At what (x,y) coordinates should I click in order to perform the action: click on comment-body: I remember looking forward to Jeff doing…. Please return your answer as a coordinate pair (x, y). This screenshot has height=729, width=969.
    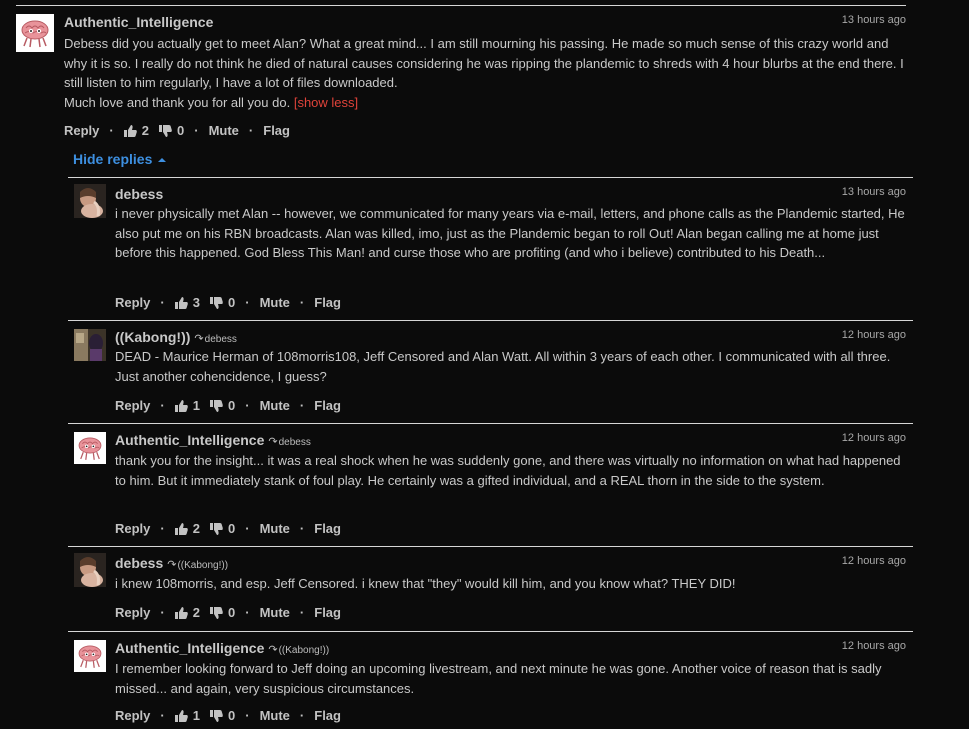
    Looking at the image, I should click on (498, 678).